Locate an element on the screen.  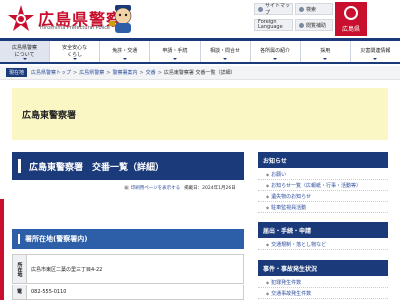
nav-label: 採用 is located at coordinates (325, 51).